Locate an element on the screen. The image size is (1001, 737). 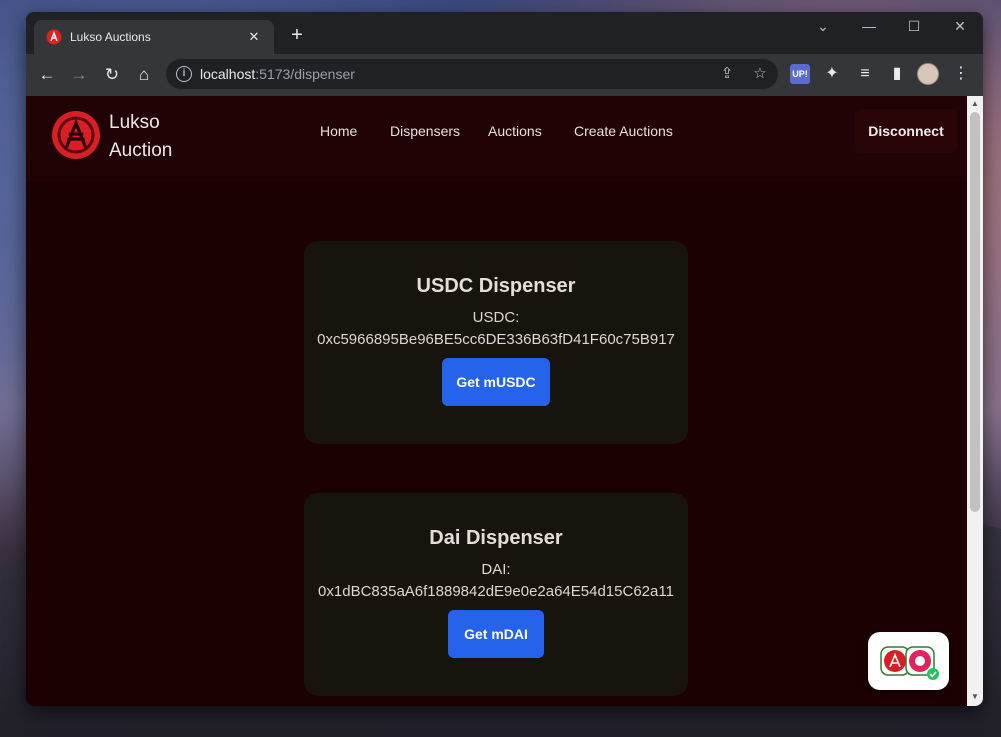
scroll-up-icon: ▲ is located at coordinates (975, 103).